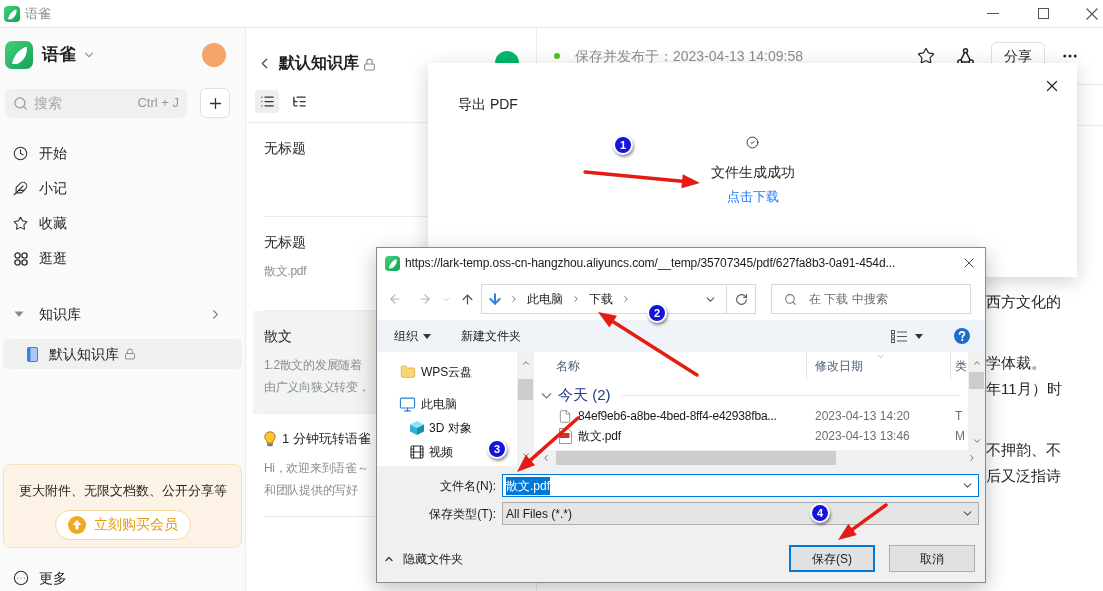  I want to click on brand-name: 语雀, so click(59, 55).